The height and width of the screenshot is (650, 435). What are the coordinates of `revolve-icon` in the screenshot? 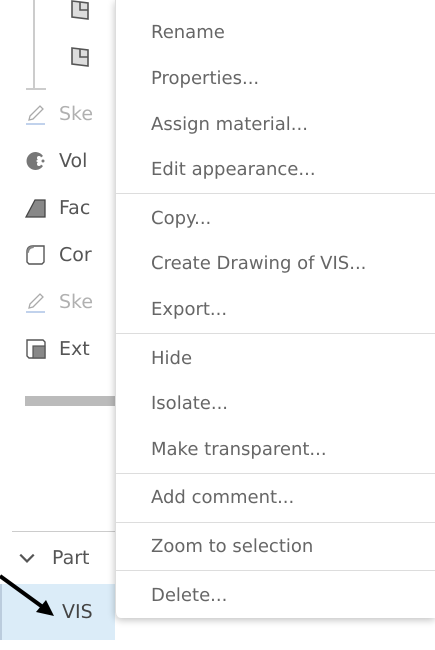 It's located at (36, 161).